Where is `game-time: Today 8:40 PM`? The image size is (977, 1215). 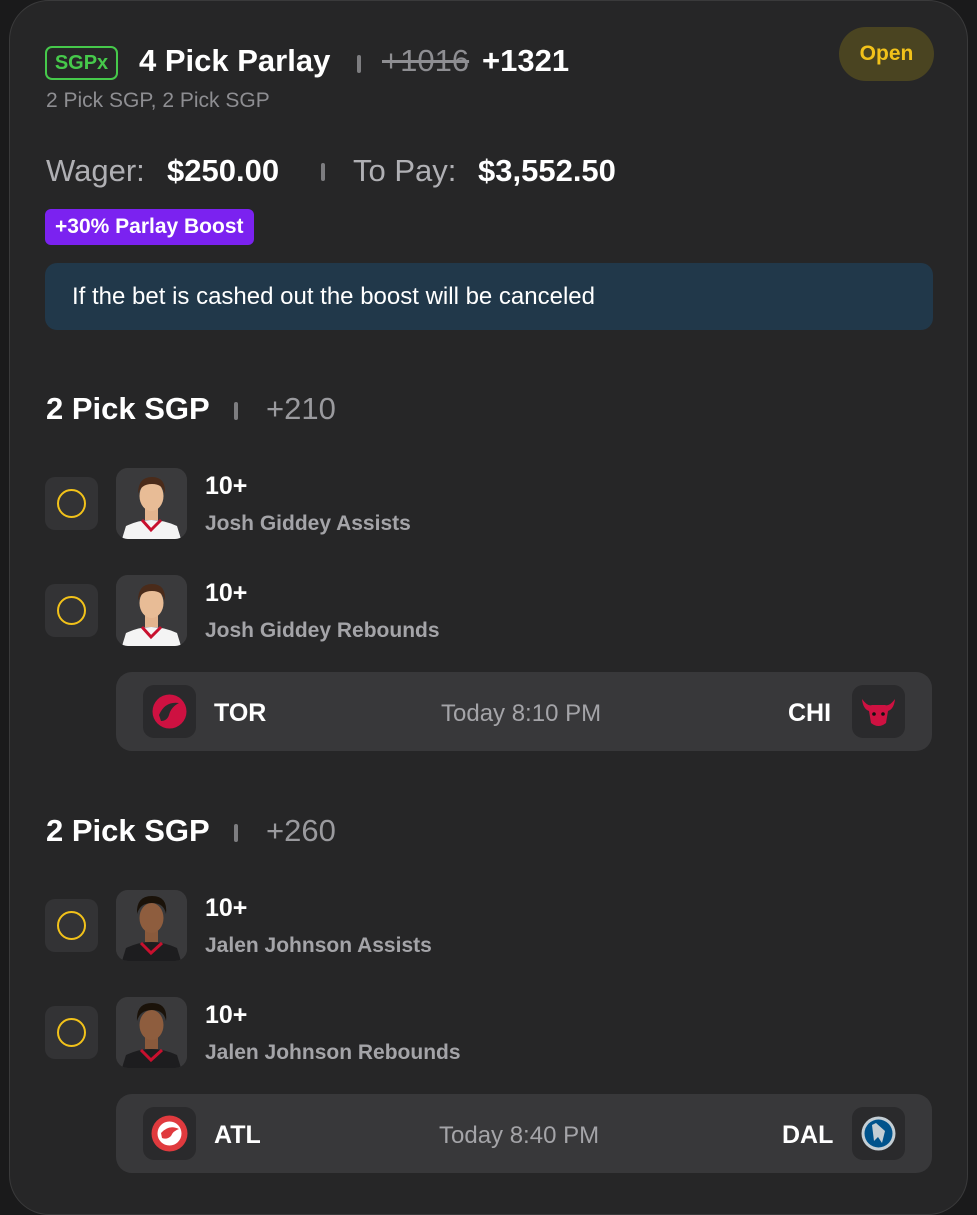 game-time: Today 8:40 PM is located at coordinates (519, 1135).